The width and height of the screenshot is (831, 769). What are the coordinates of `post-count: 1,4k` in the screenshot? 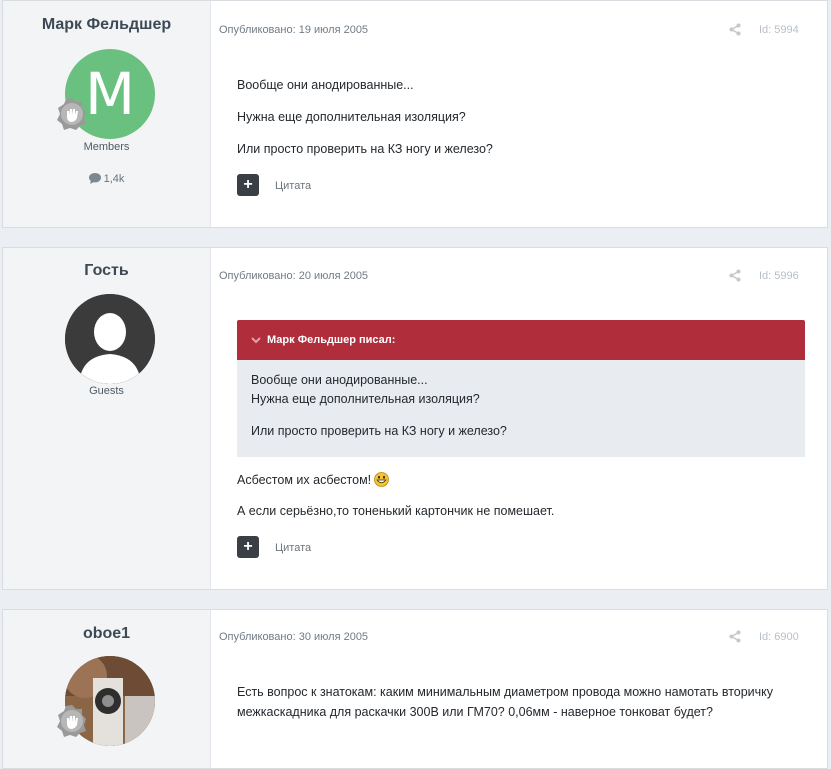 It's located at (106, 179).